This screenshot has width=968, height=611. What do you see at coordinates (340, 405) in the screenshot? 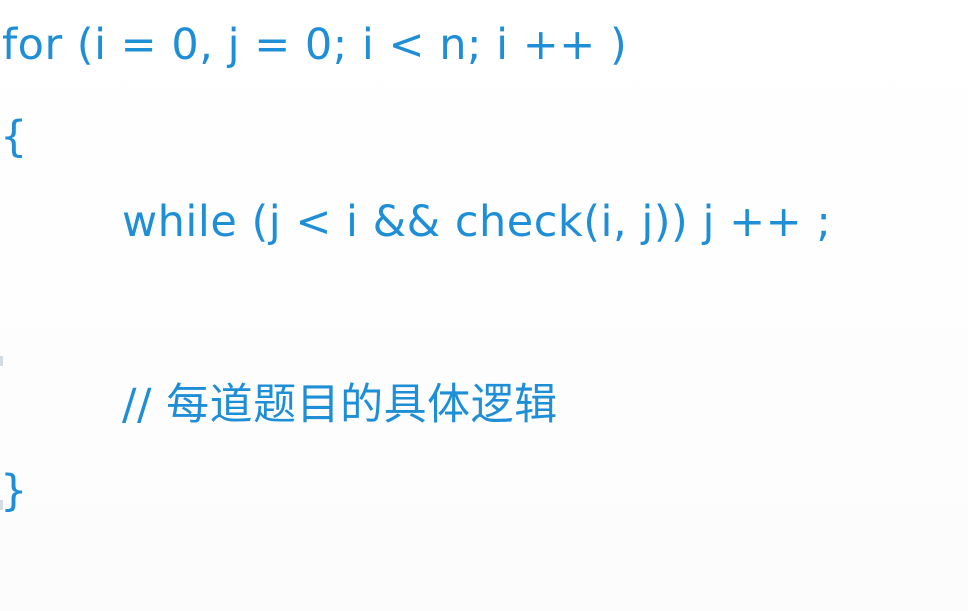
I see `code-line-comment: // 每道题目的具体逻辑` at bounding box center [340, 405].